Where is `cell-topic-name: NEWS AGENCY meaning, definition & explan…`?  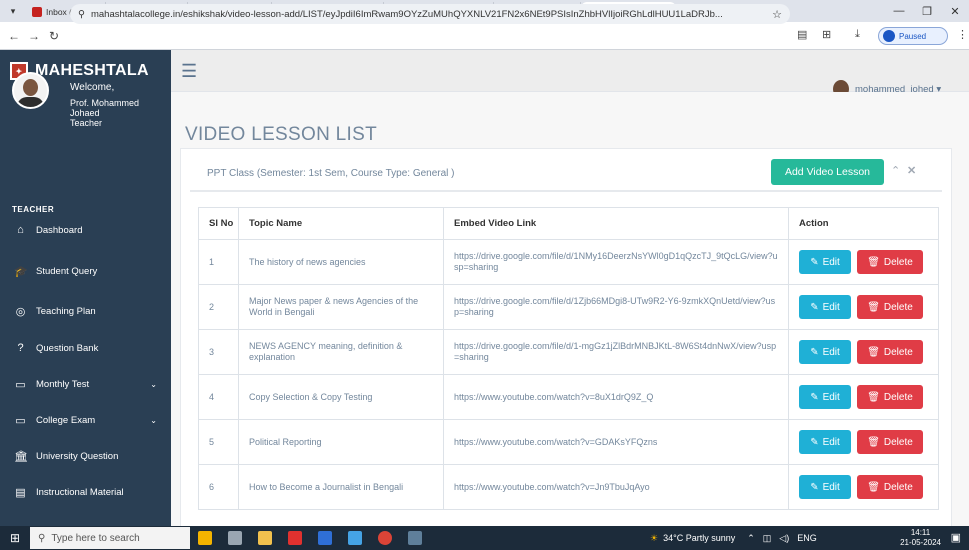 cell-topic-name: NEWS AGENCY meaning, definition & explan… is located at coordinates (341, 352).